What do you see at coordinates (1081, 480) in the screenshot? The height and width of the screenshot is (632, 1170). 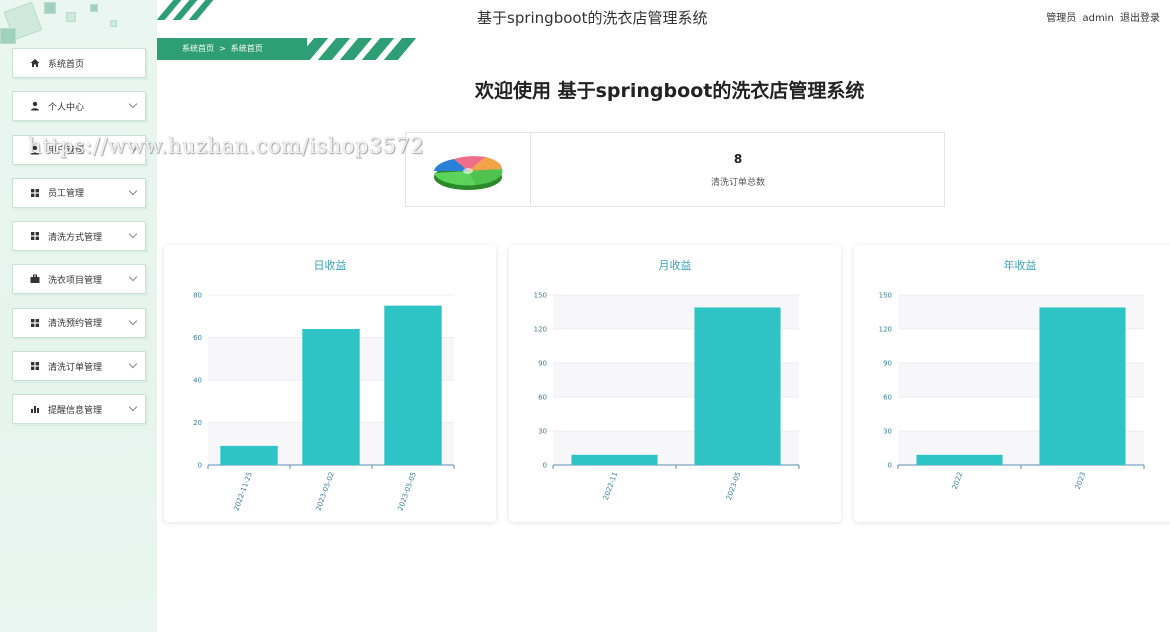 I see `x-tick-label: 2023` at bounding box center [1081, 480].